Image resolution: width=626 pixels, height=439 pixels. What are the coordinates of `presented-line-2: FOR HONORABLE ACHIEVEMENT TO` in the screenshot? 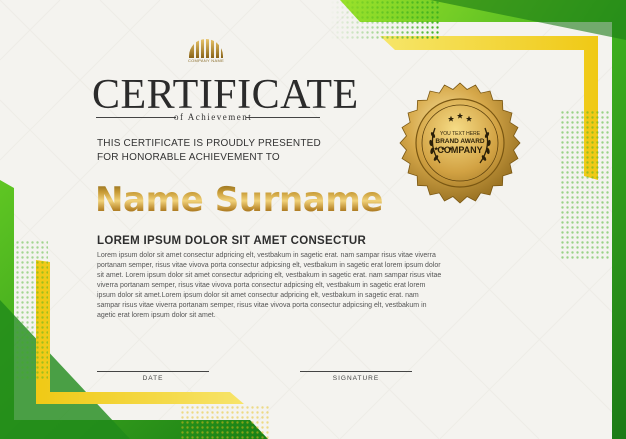 It's located at (188, 157).